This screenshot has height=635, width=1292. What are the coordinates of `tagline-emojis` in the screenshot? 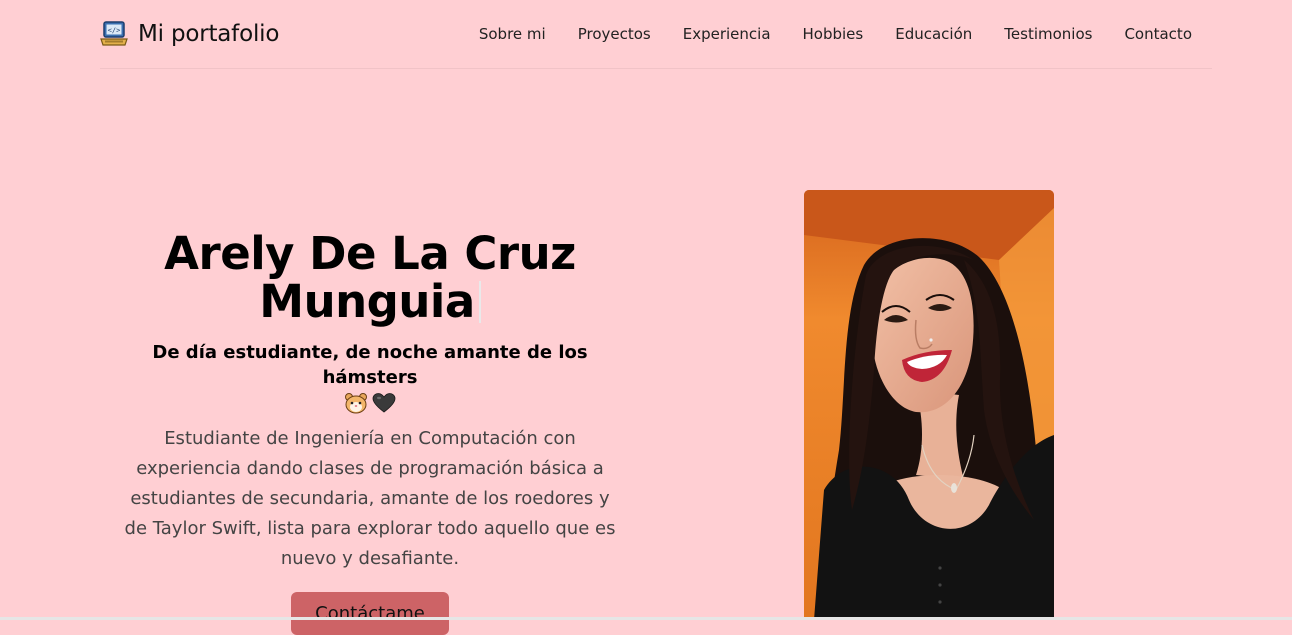 It's located at (370, 403).